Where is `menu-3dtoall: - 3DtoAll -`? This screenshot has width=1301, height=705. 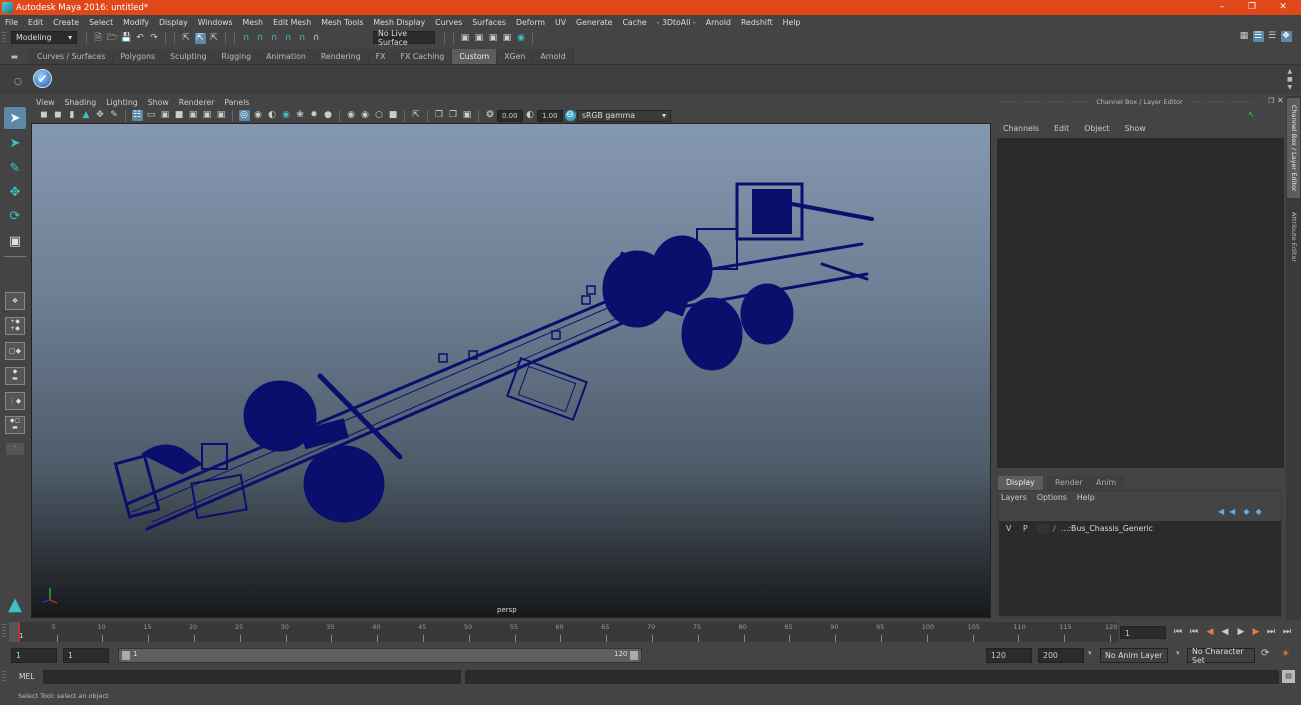 menu-3dtoall: - 3DtoAll - is located at coordinates (676, 22).